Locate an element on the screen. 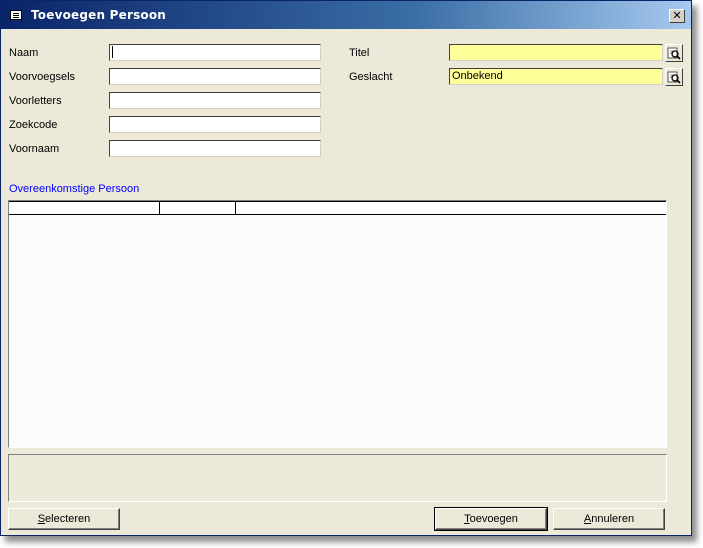 This screenshot has height=548, width=703. voorletters-label: Voorletters is located at coordinates (35, 101).